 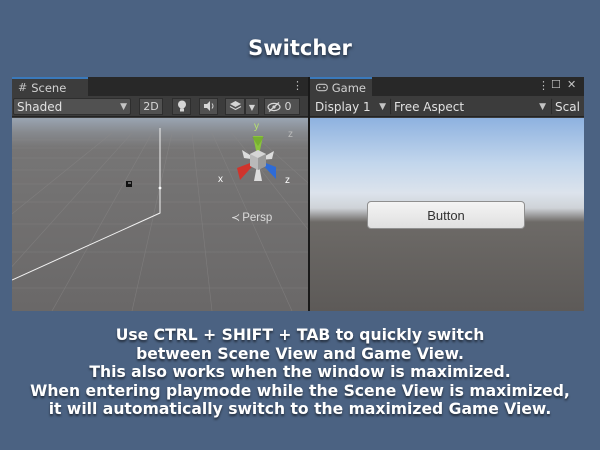 I want to click on tab-game-label: Game, so click(x=348, y=87).